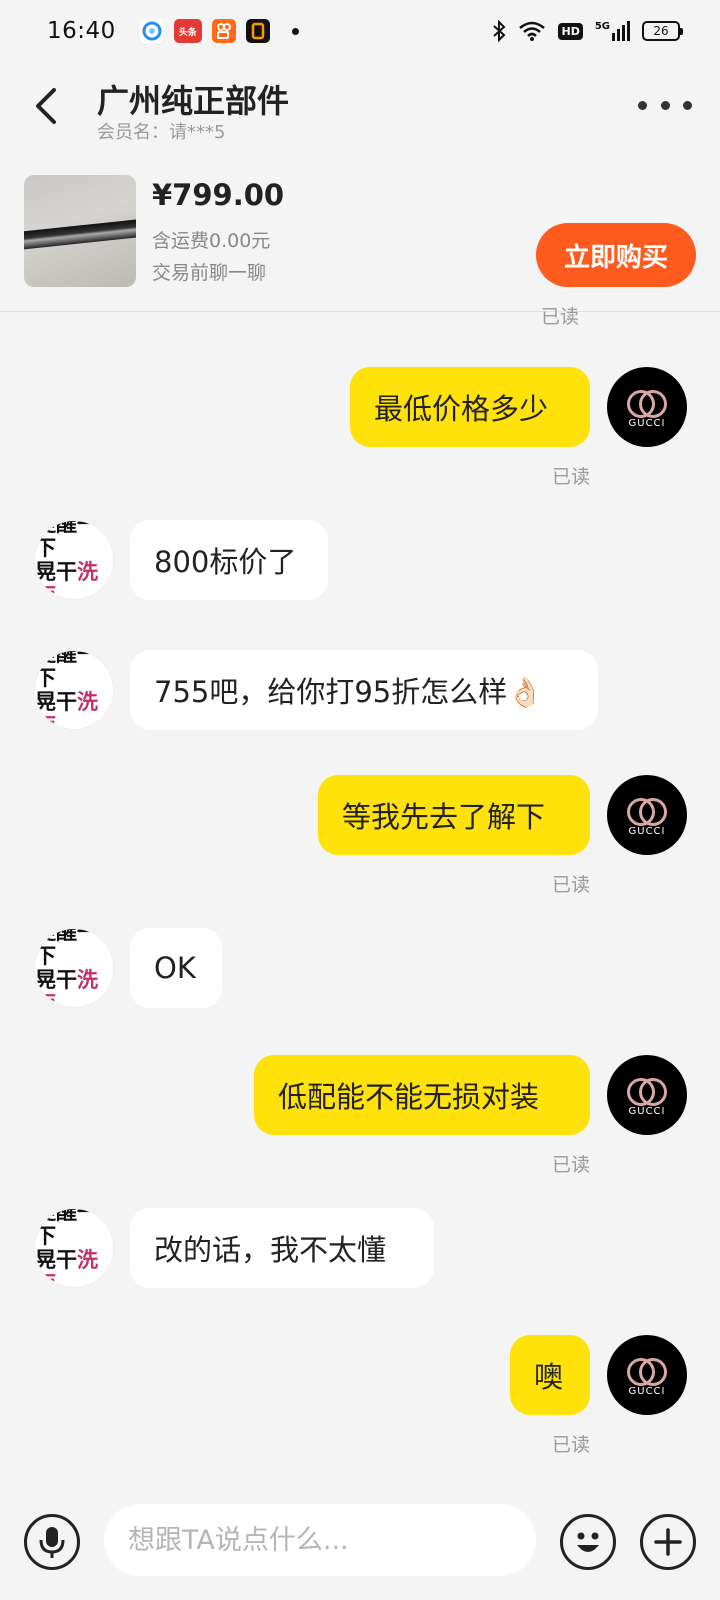 This screenshot has height=1600, width=720. I want to click on more-options-button, so click(665, 105).